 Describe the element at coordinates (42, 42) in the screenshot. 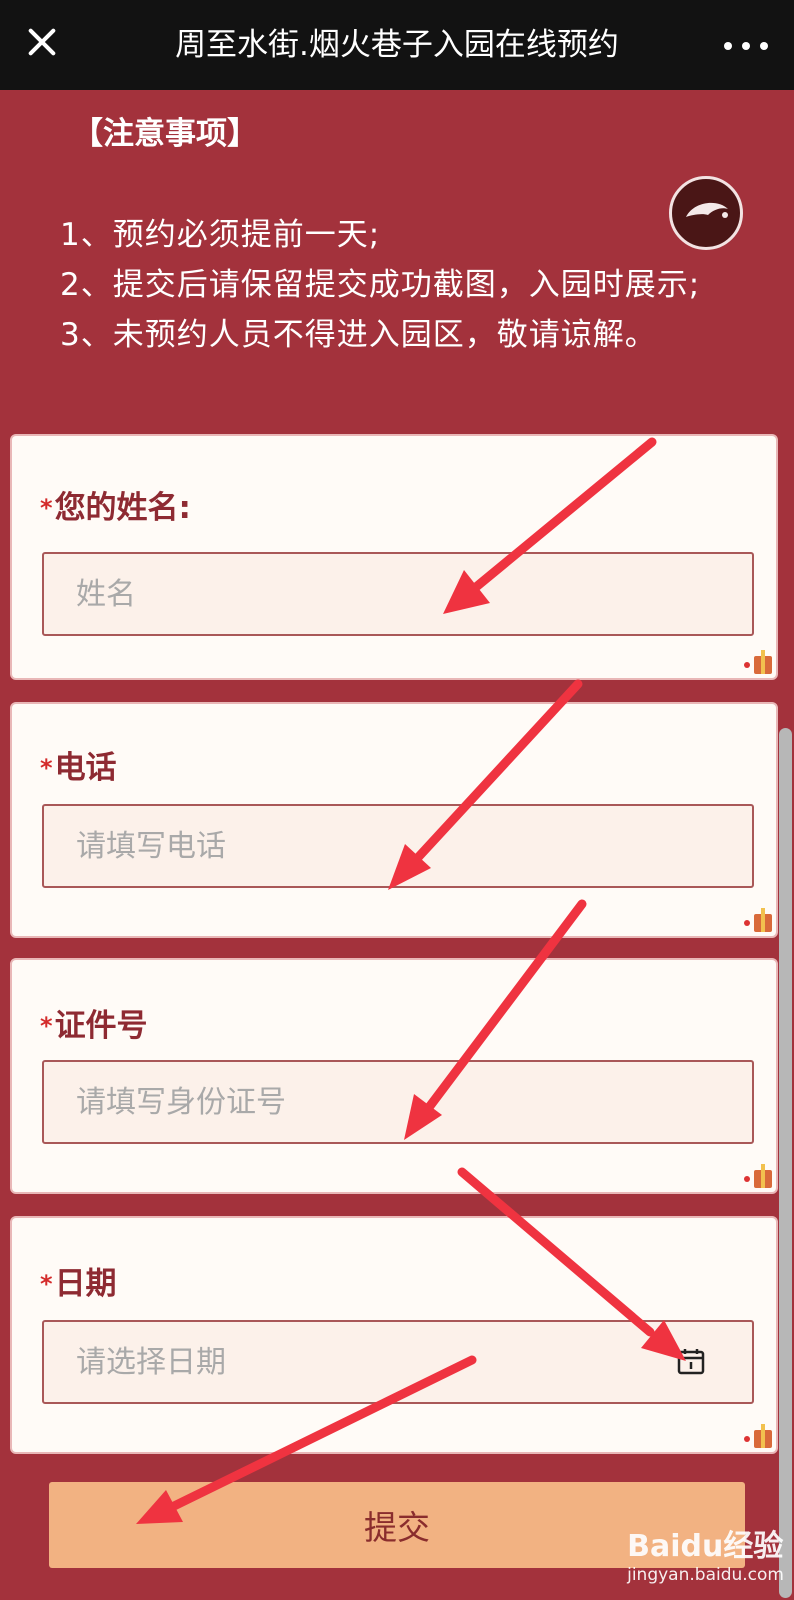

I see `close-icon` at that location.